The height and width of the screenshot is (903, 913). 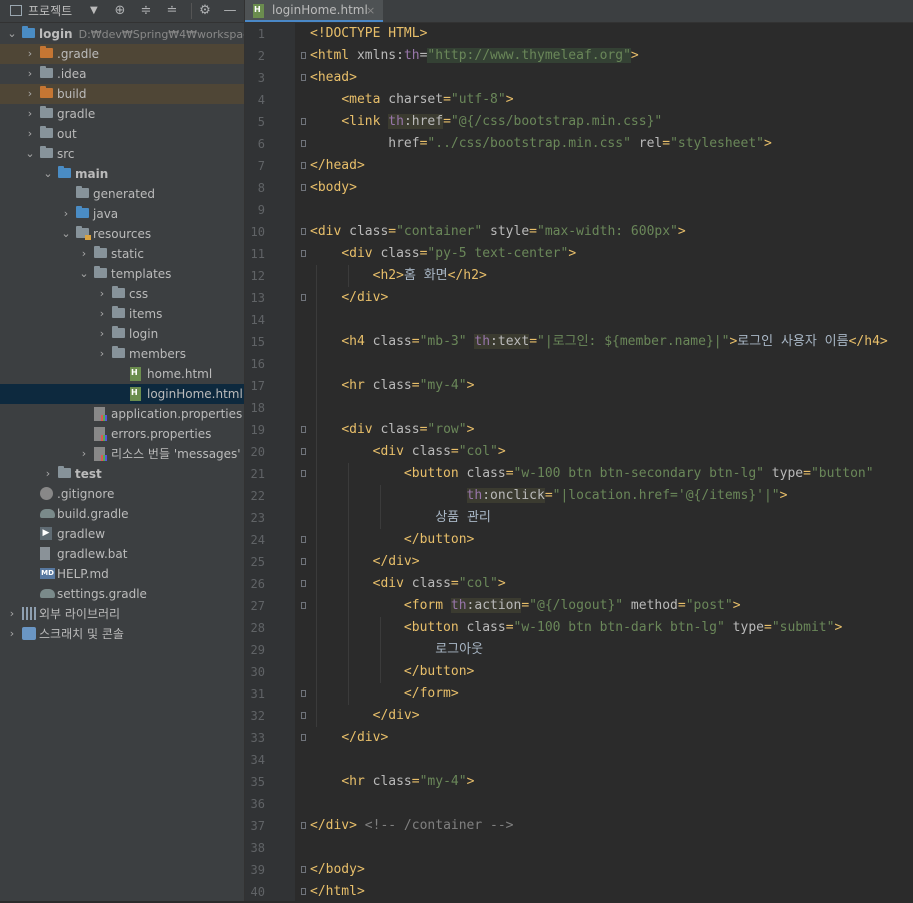 I want to click on code-token: <!-- /container -->, so click(x=439, y=825).